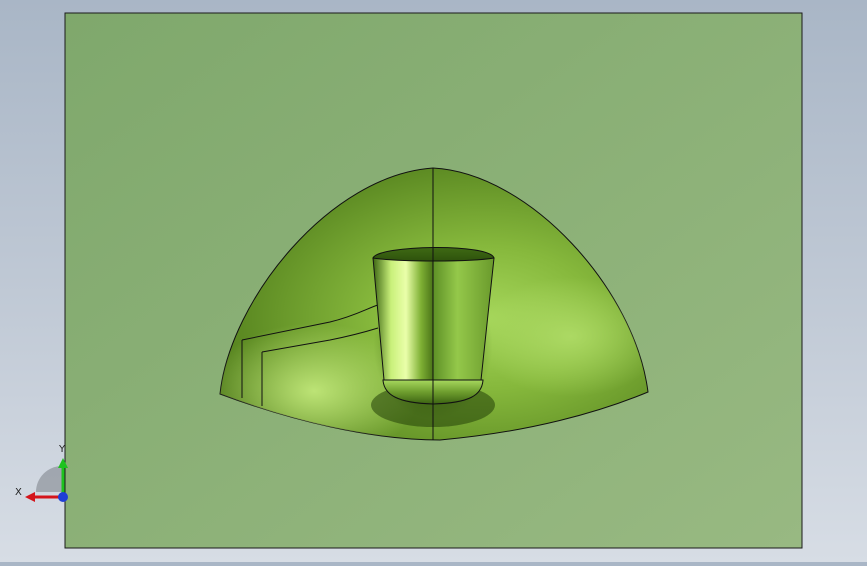 The image size is (867, 566). I want to click on x-axis-label: X, so click(18, 492).